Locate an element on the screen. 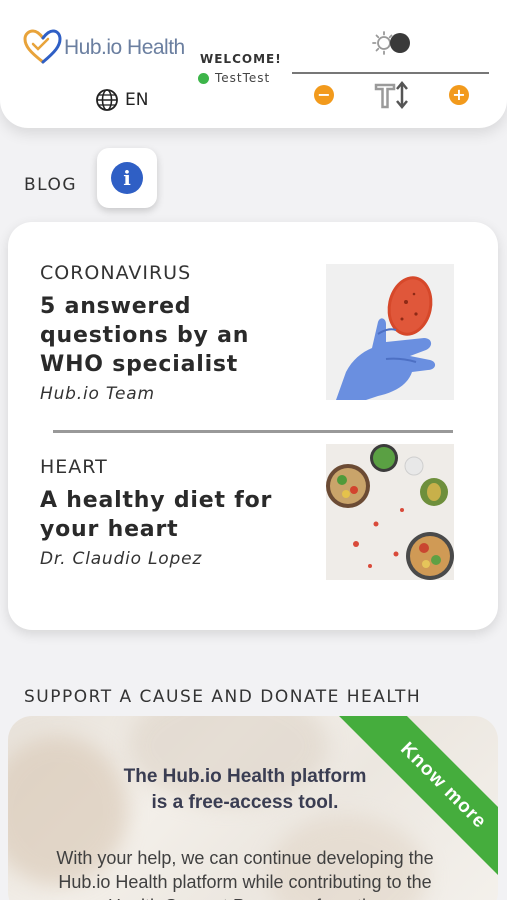  font-size-icon is located at coordinates (391, 95).